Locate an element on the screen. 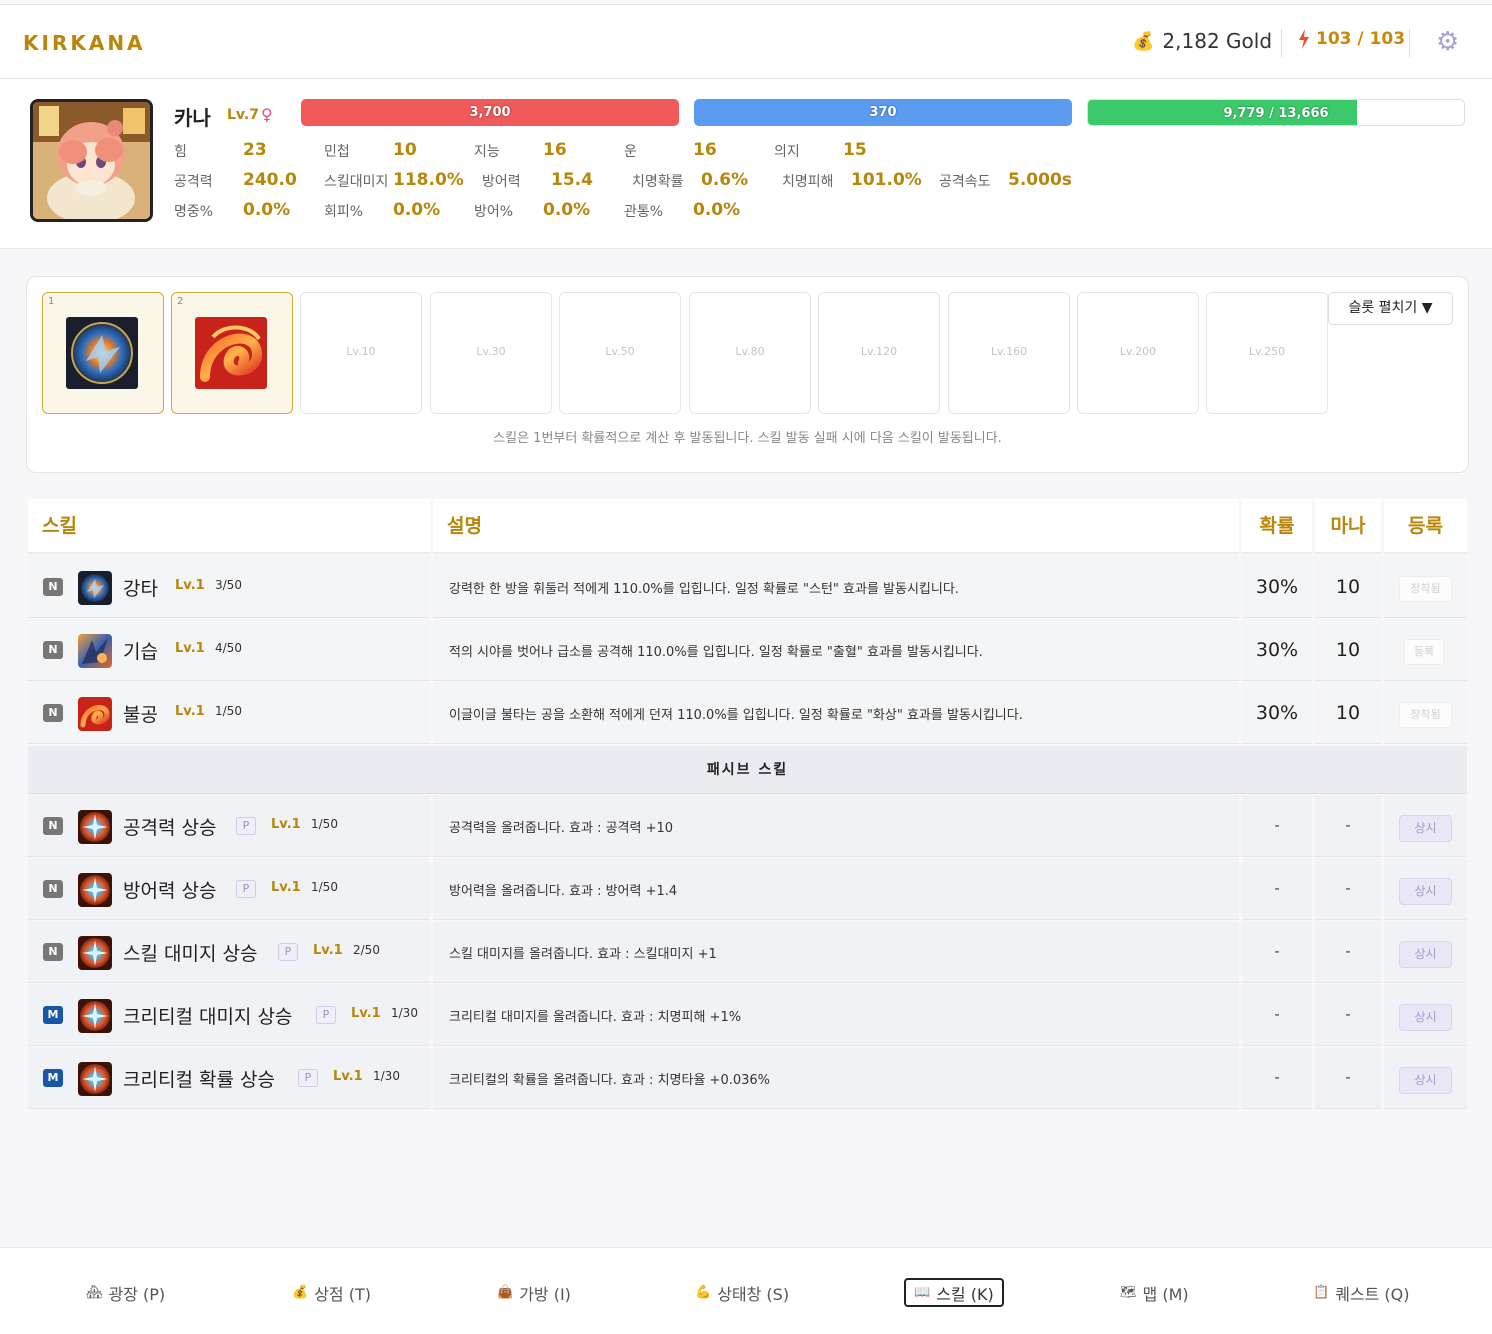 This screenshot has height=1334, width=1492. bag-icon: 👜 is located at coordinates (505, 1292).